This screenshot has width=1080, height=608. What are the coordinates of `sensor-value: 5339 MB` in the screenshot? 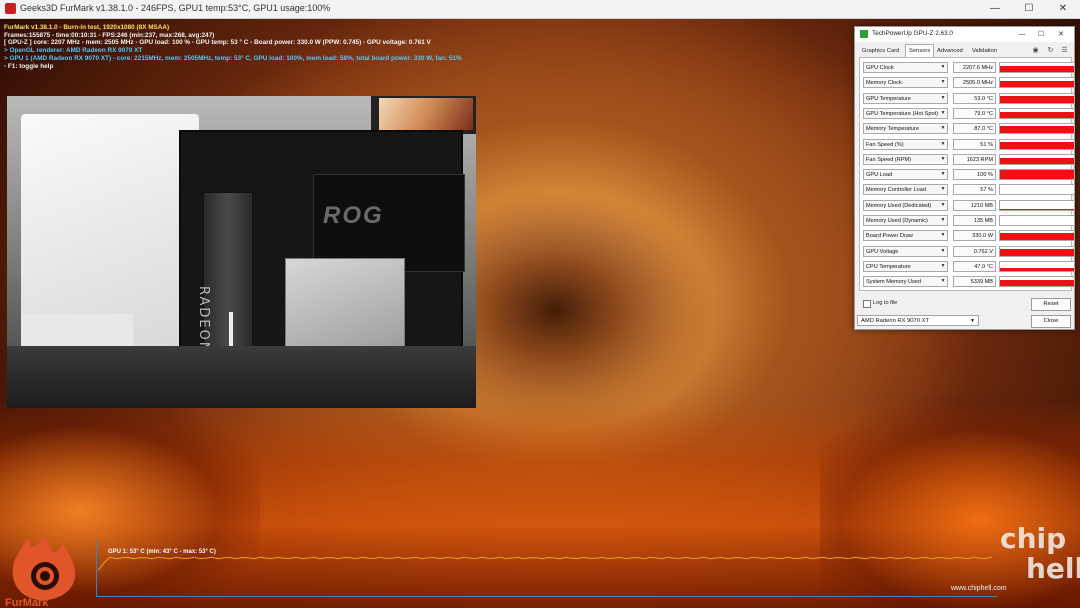 It's located at (974, 282).